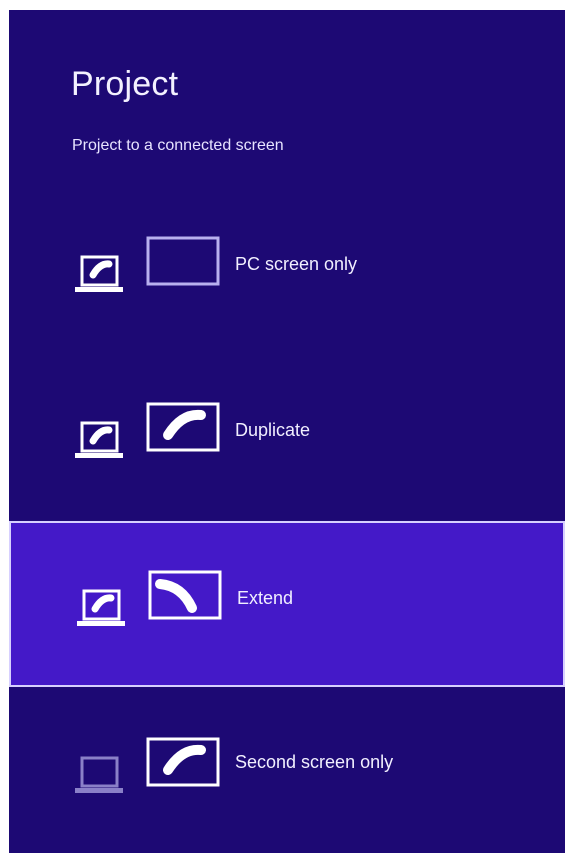 The image size is (573, 860). I want to click on page-subtitle: Project to a connected screen, so click(178, 145).